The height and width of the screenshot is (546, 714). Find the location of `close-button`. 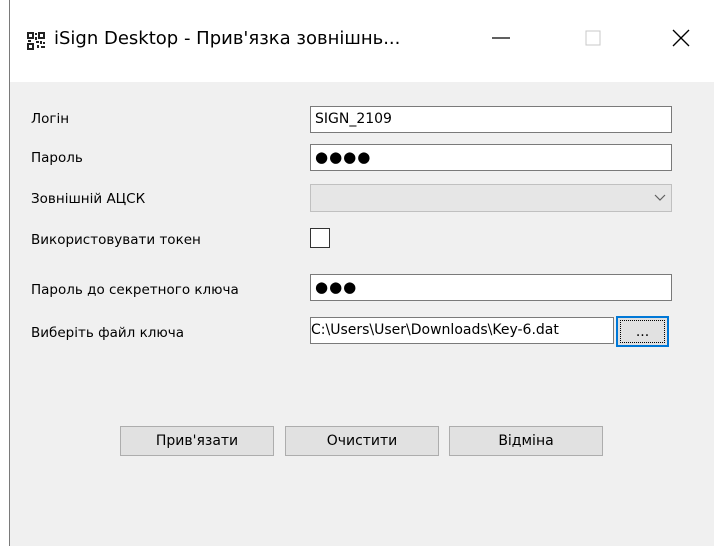

close-button is located at coordinates (681, 38).